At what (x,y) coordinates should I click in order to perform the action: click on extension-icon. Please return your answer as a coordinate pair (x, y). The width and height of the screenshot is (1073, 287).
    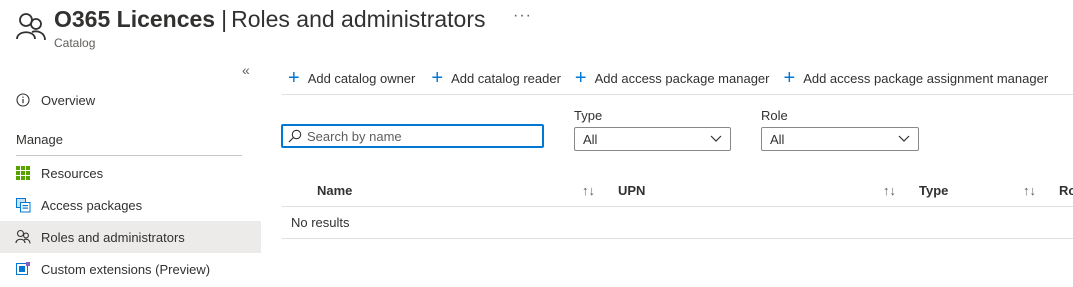
    Looking at the image, I should click on (23, 269).